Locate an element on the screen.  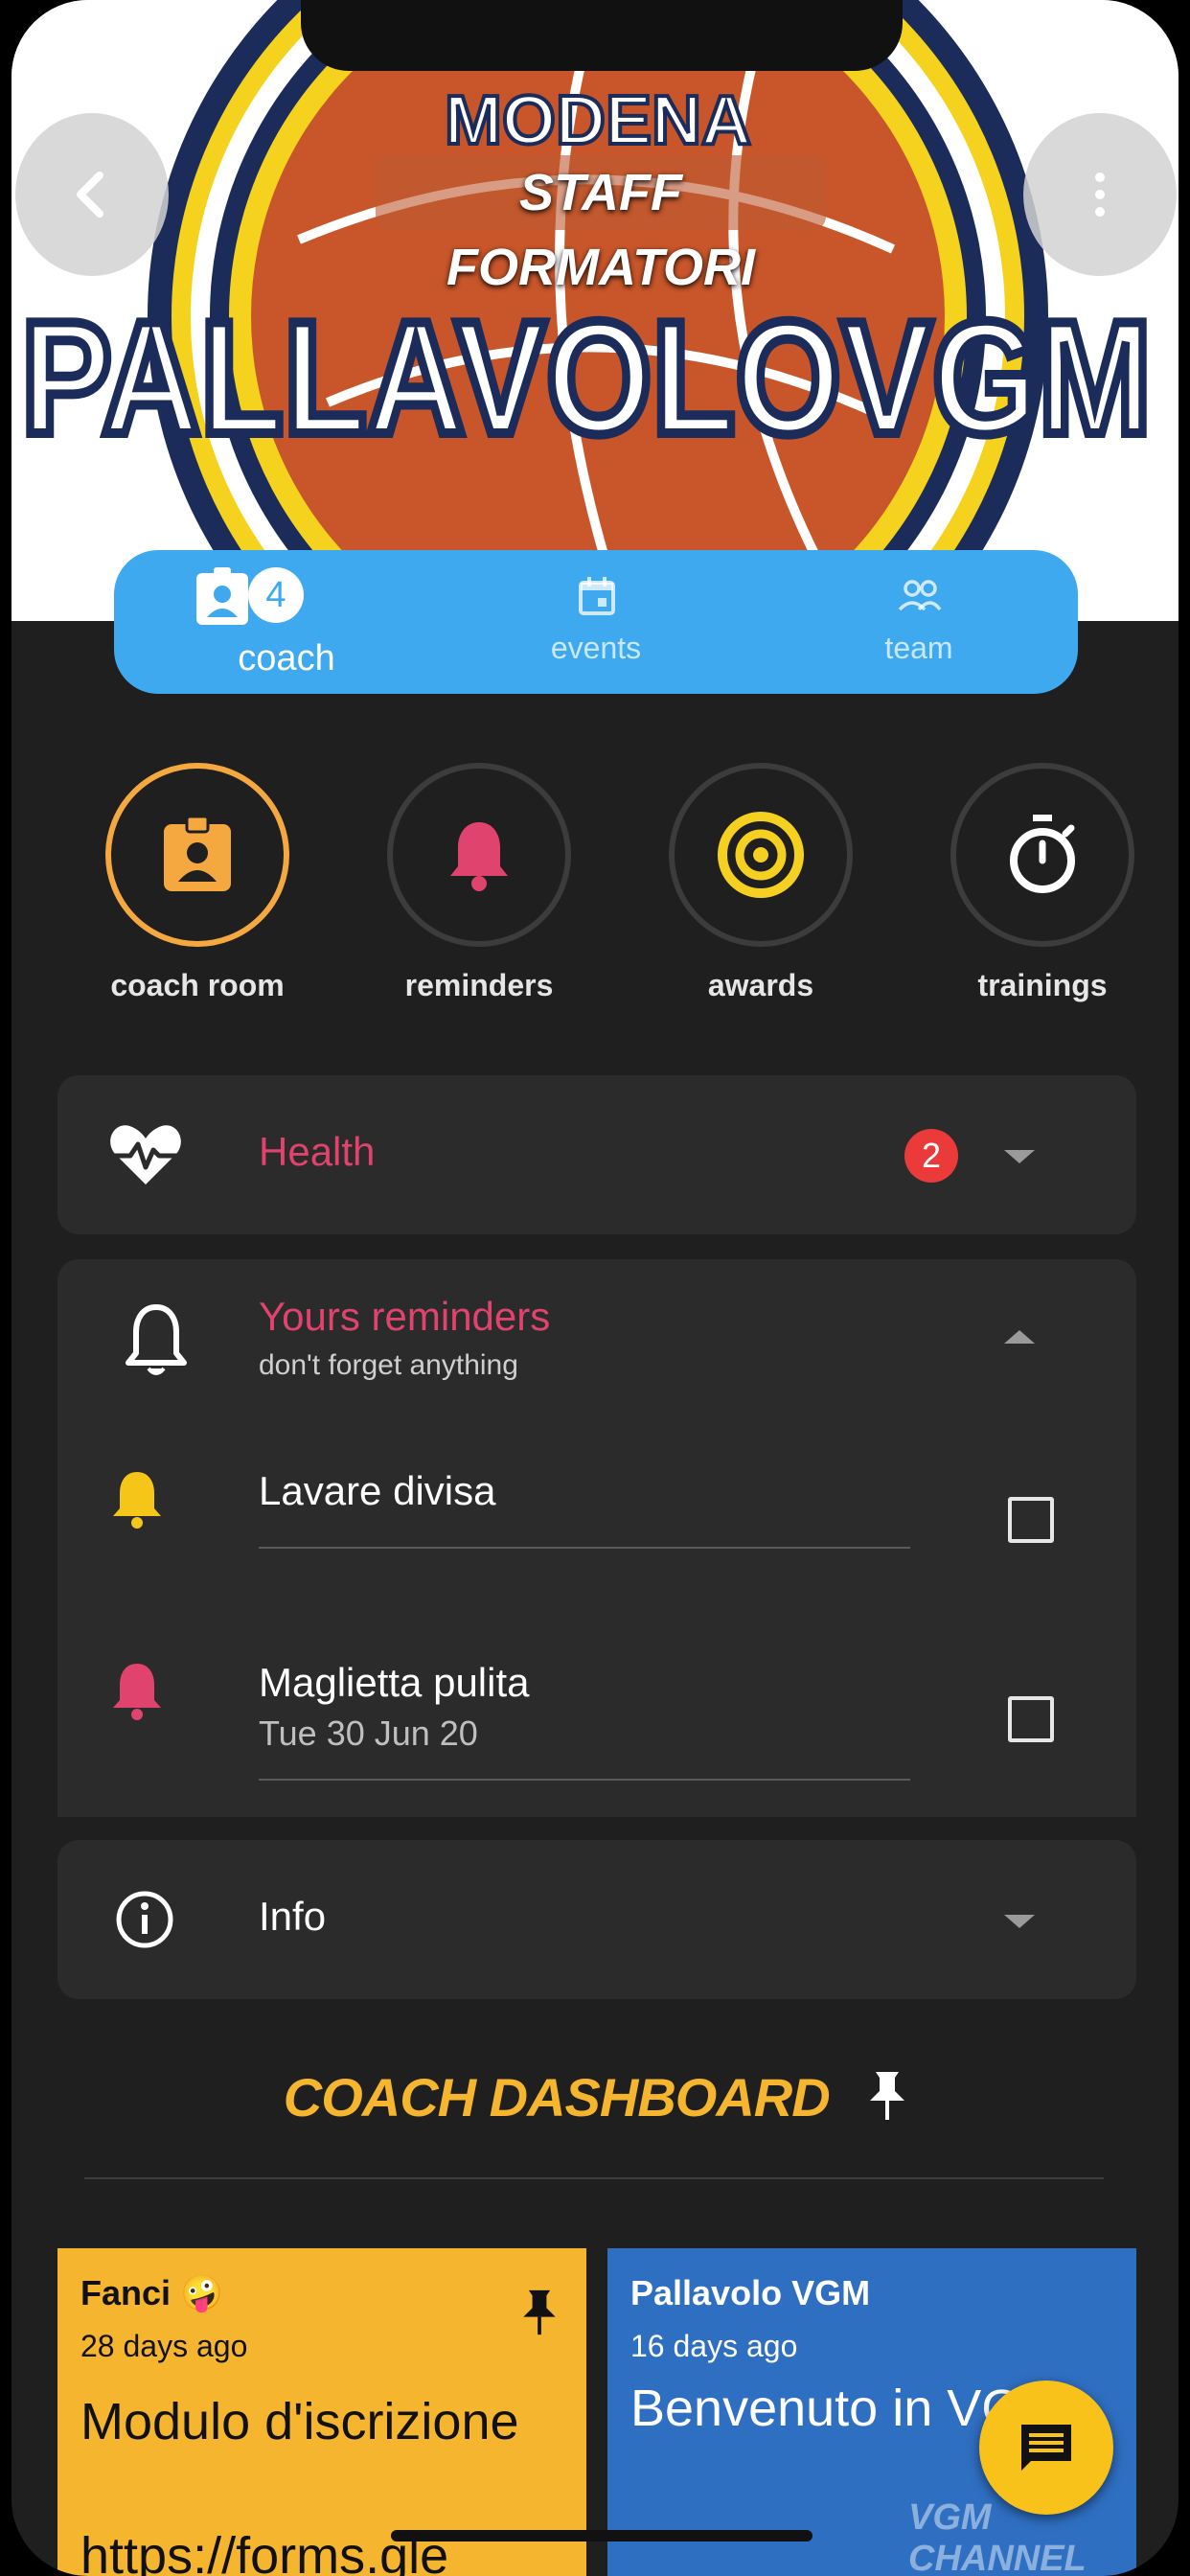
post-author: Pallavolo VGM is located at coordinates (750, 2292).